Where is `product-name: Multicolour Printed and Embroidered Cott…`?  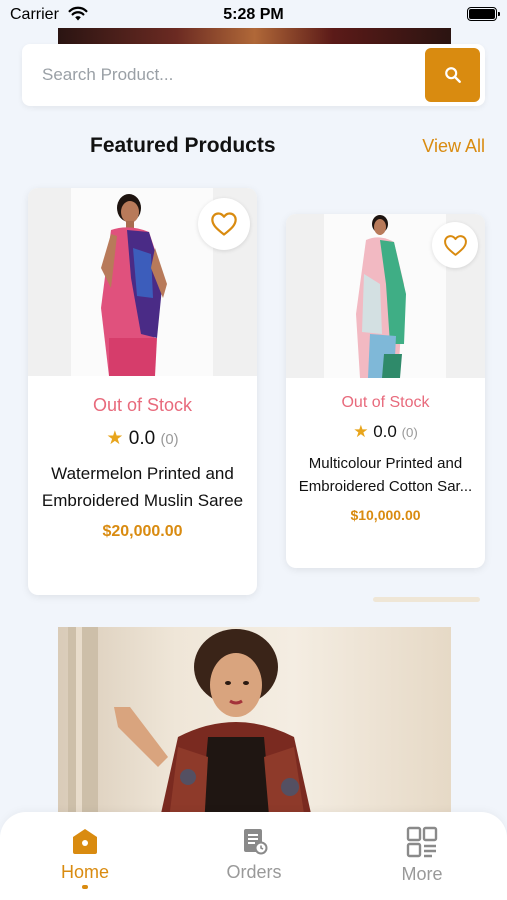
product-name: Multicolour Printed and Embroidered Cott… is located at coordinates (385, 475).